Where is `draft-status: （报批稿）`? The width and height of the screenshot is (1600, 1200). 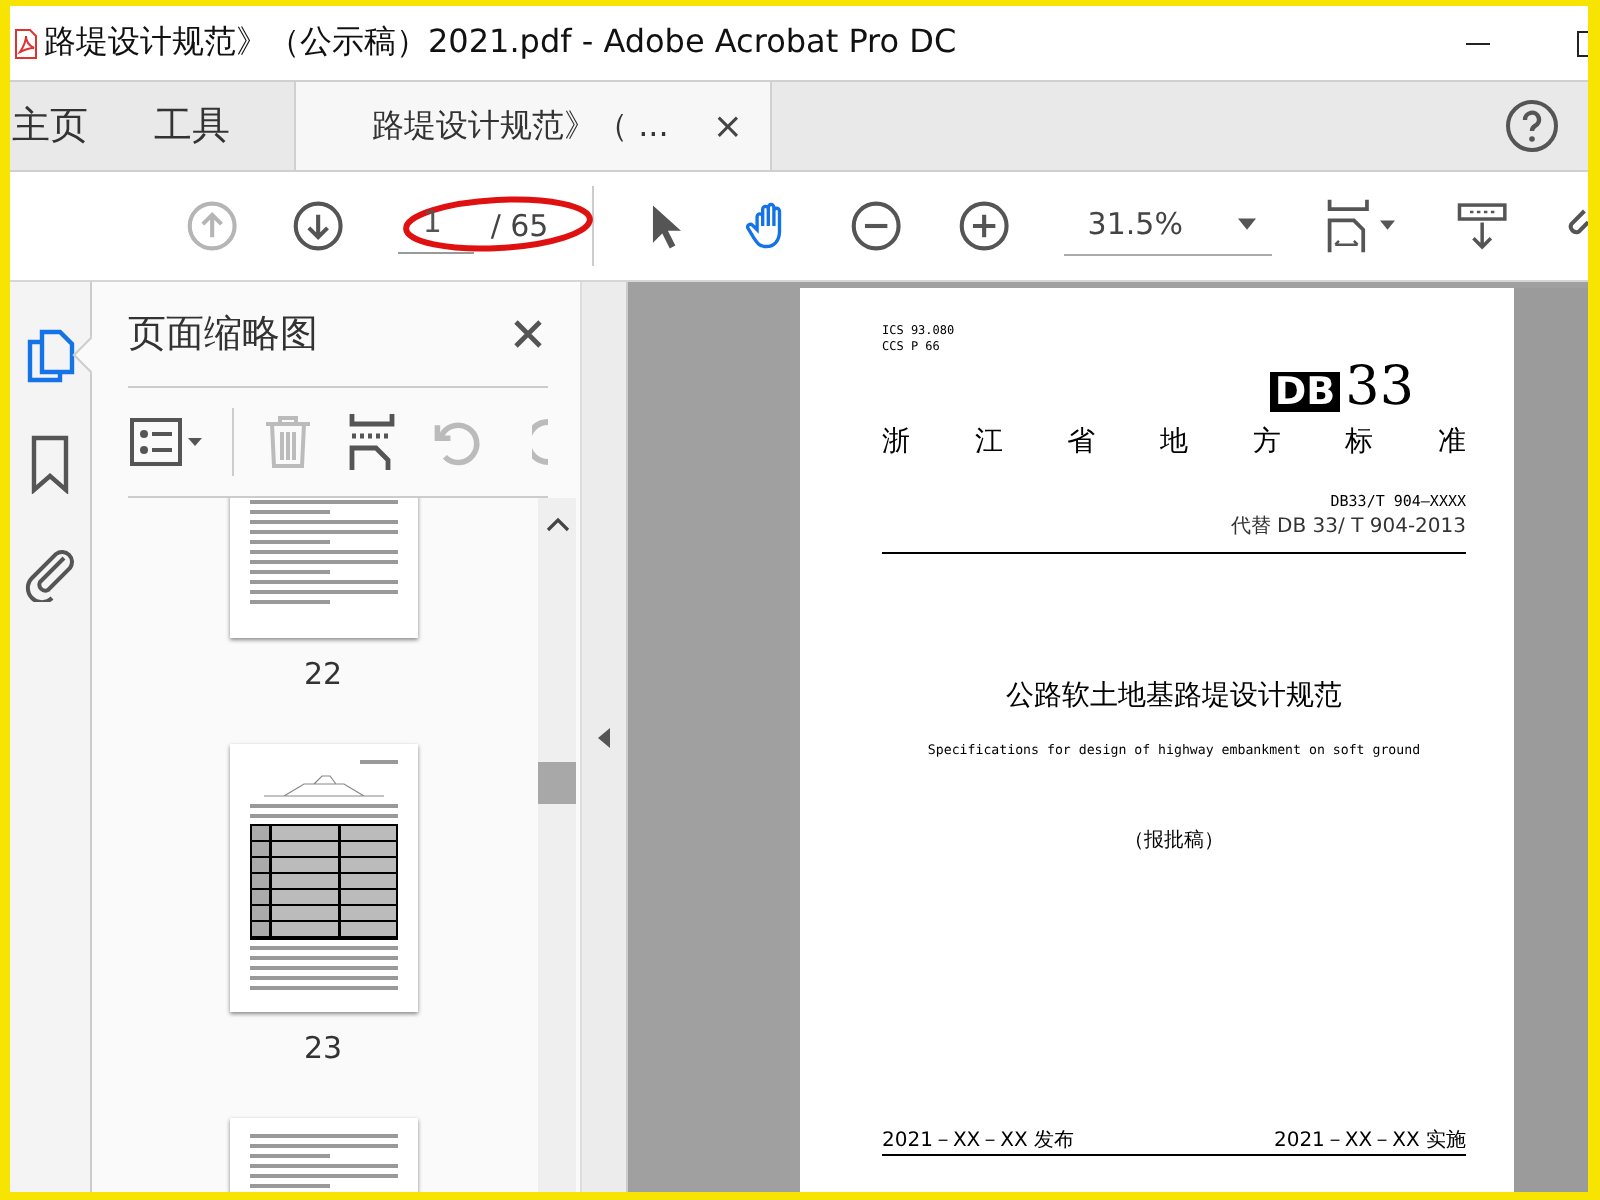
draft-status: （报批稿） is located at coordinates (1174, 840).